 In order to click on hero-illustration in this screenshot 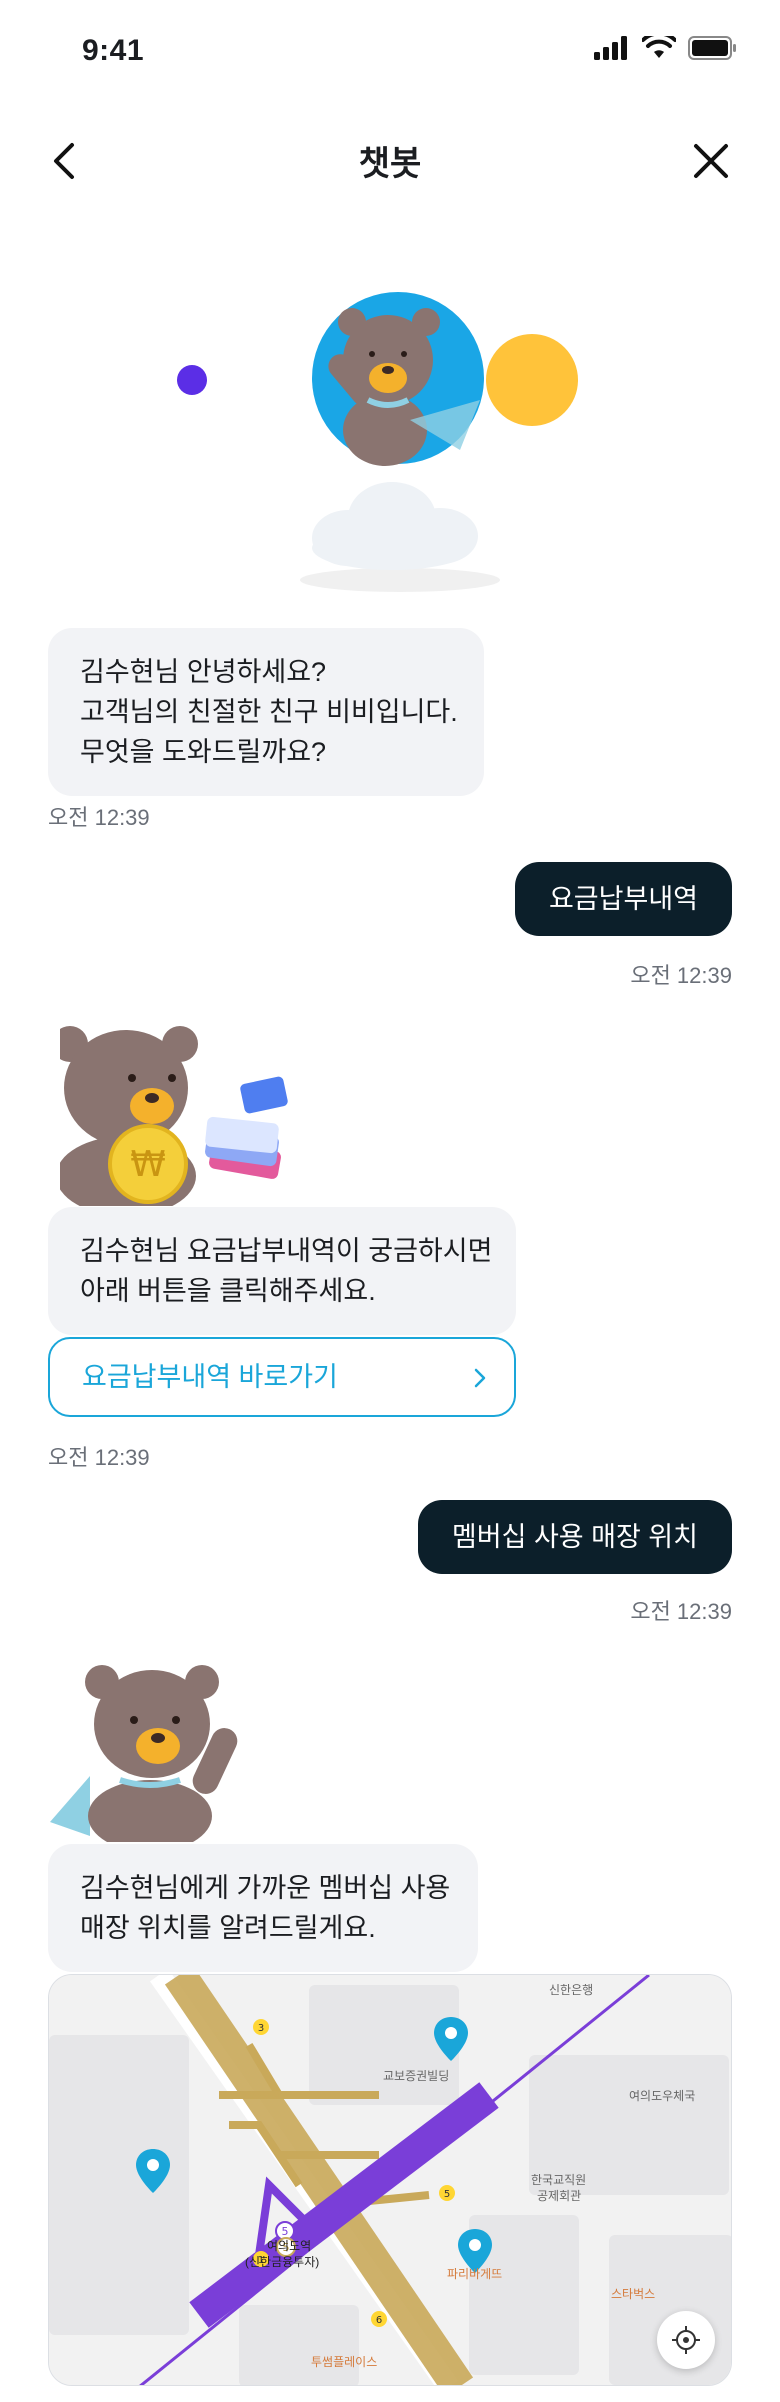, I will do `click(390, 430)`.